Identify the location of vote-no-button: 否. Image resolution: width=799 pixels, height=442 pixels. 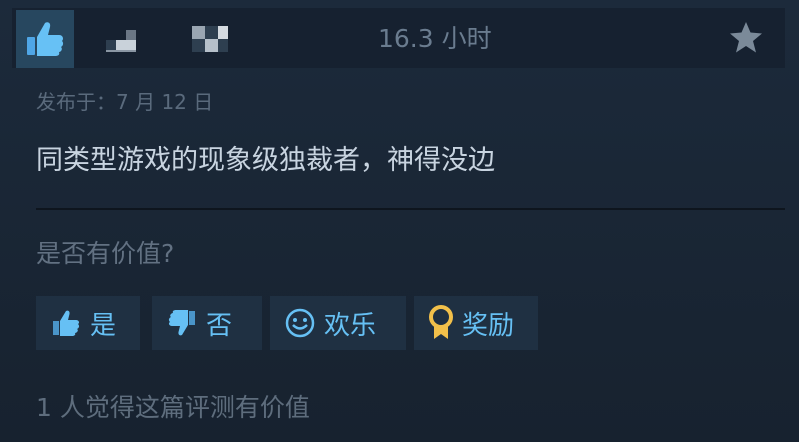
(207, 323).